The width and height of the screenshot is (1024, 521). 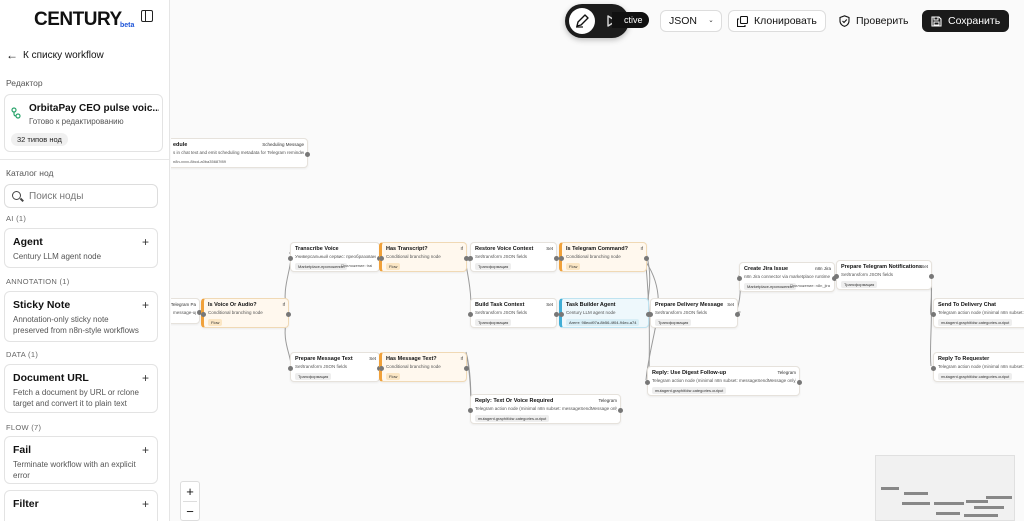 What do you see at coordinates (582, 21) in the screenshot?
I see `pen-tool-button` at bounding box center [582, 21].